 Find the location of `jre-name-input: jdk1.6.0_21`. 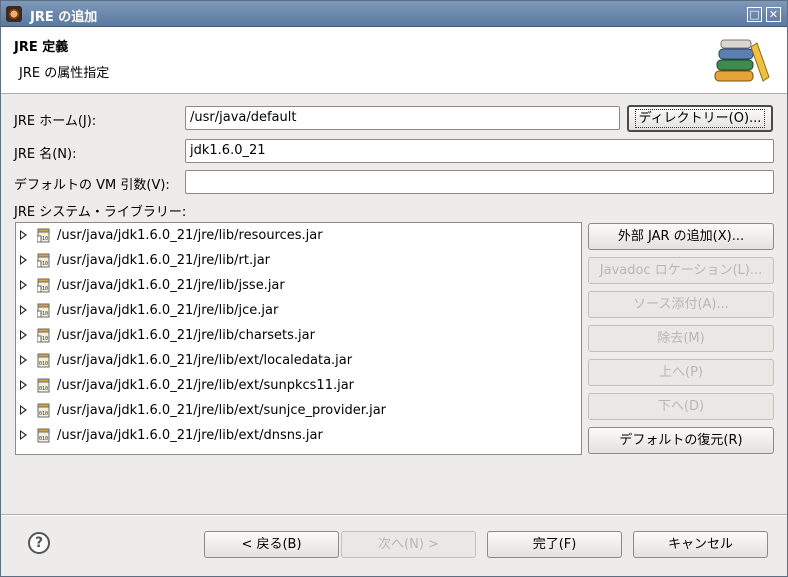

jre-name-input: jdk1.6.0_21 is located at coordinates (479, 151).